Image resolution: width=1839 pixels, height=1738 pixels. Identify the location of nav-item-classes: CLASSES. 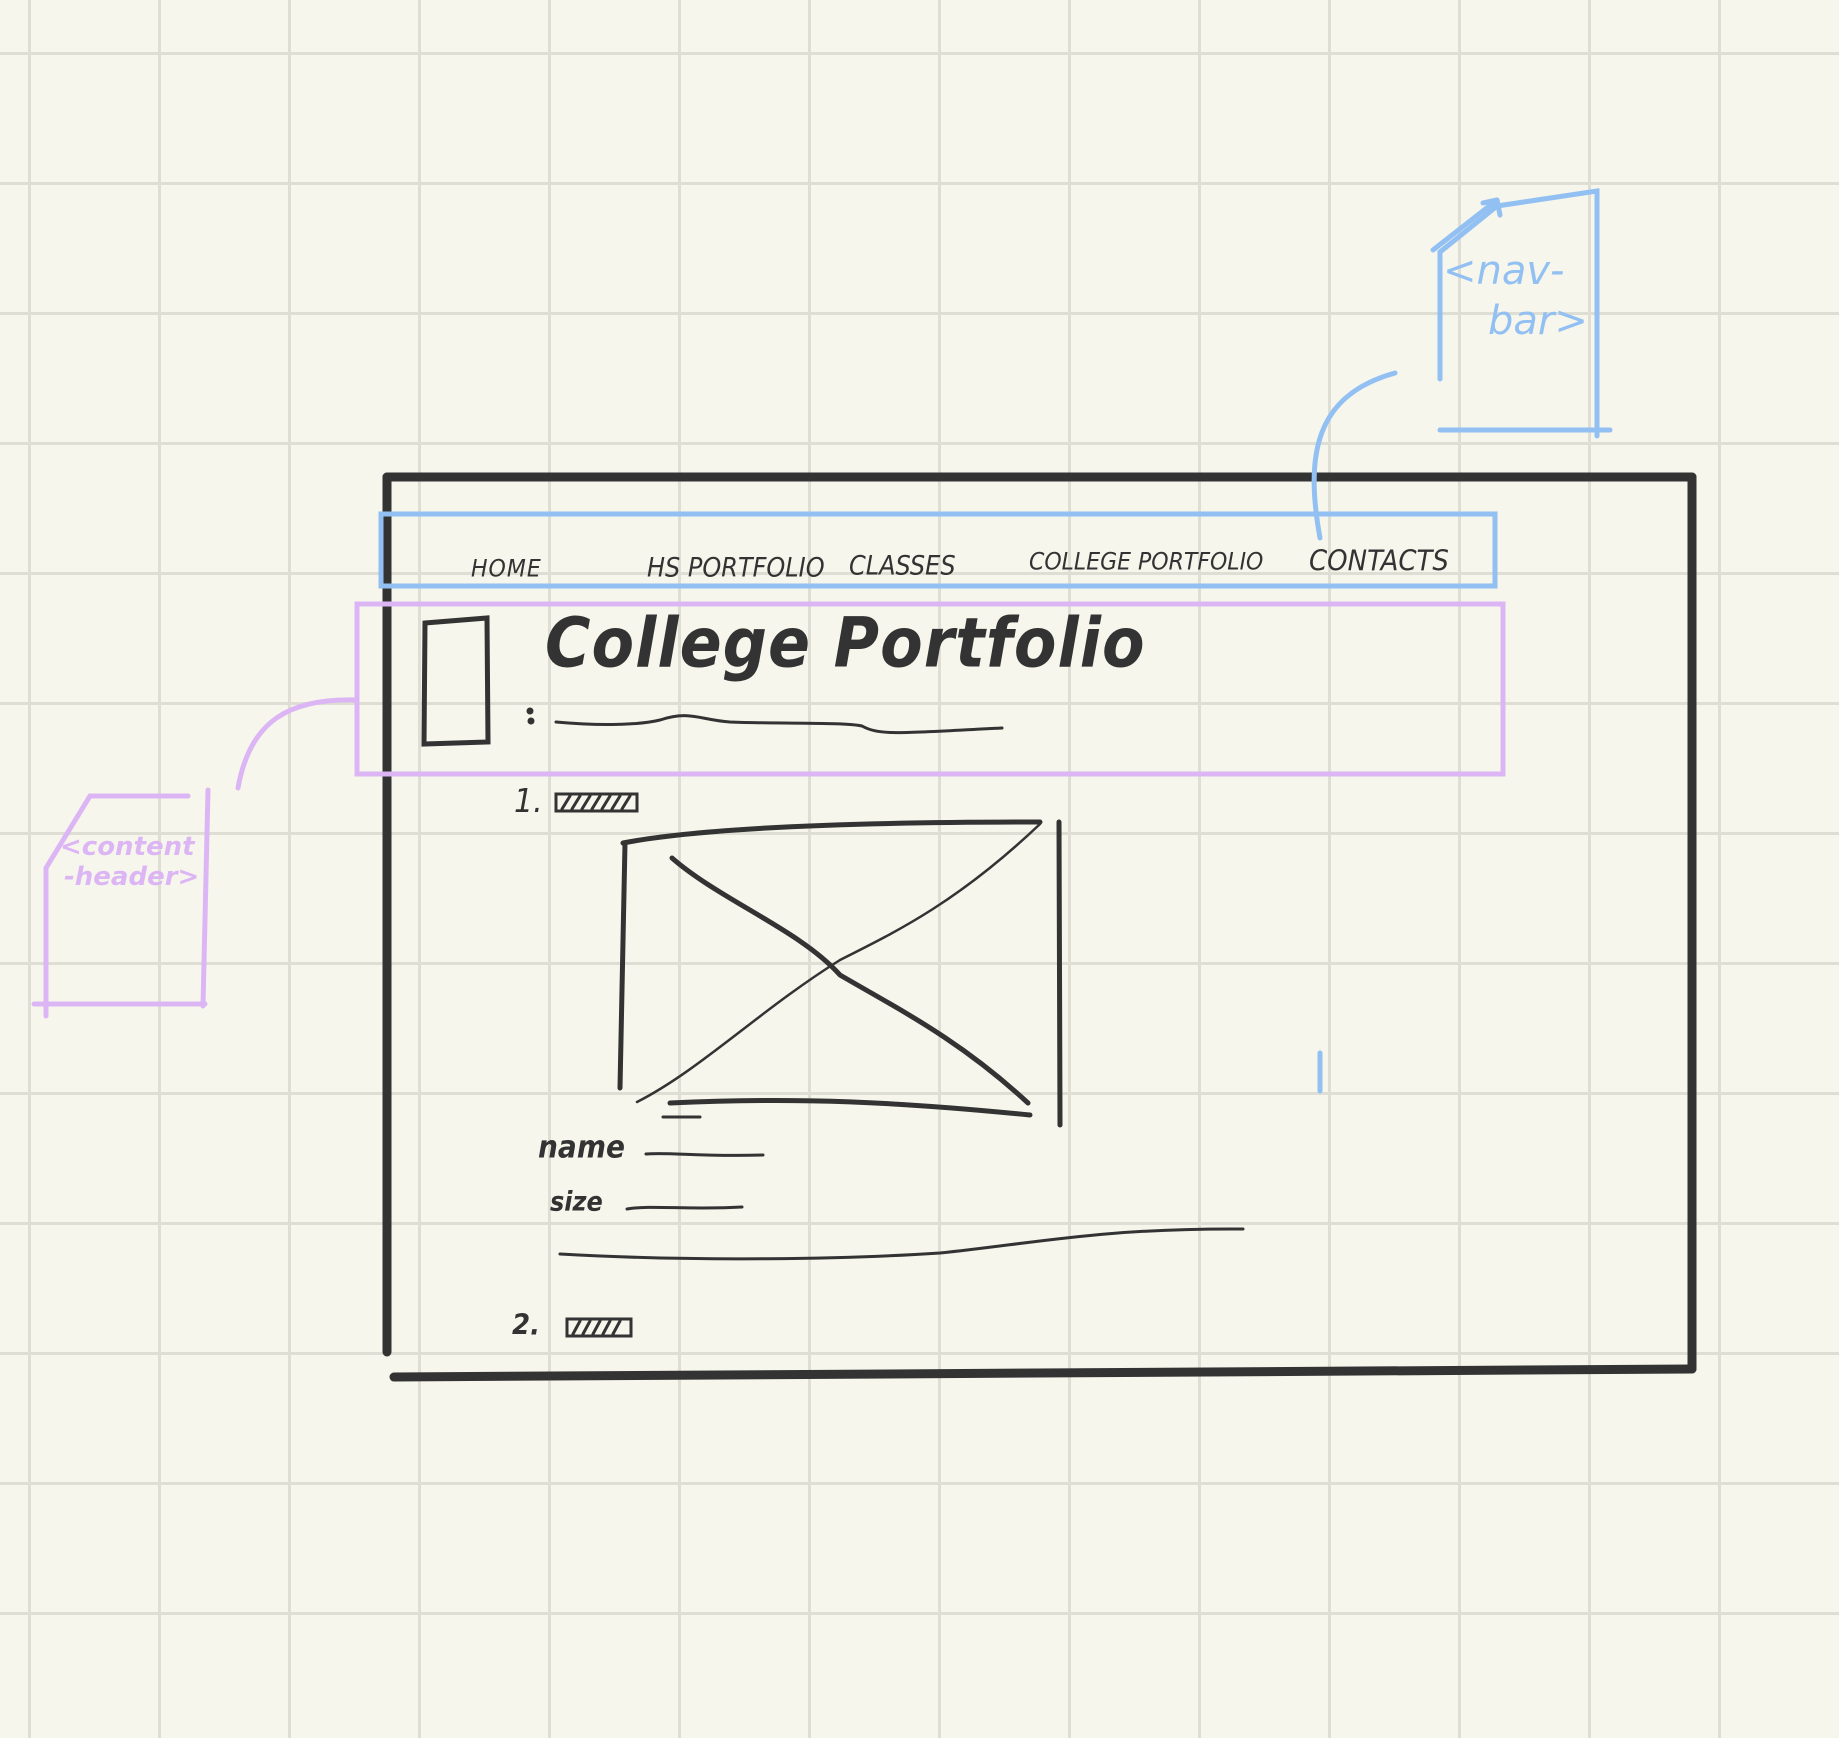
(902, 565).